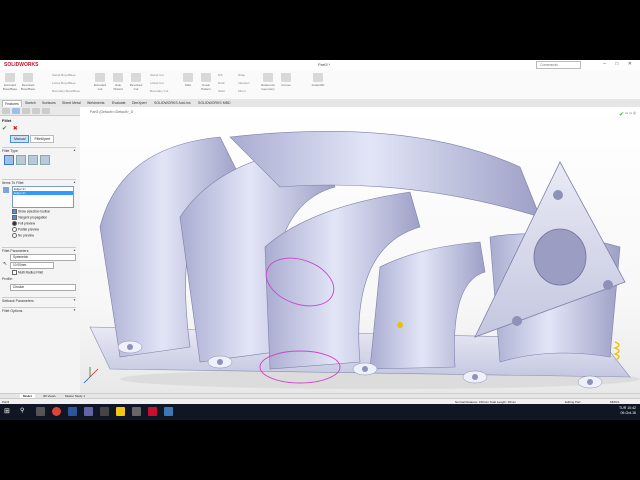  Describe the element at coordinates (28, 84) in the screenshot. I see `revolved-boss-button: Revolved Boss/Base` at that location.